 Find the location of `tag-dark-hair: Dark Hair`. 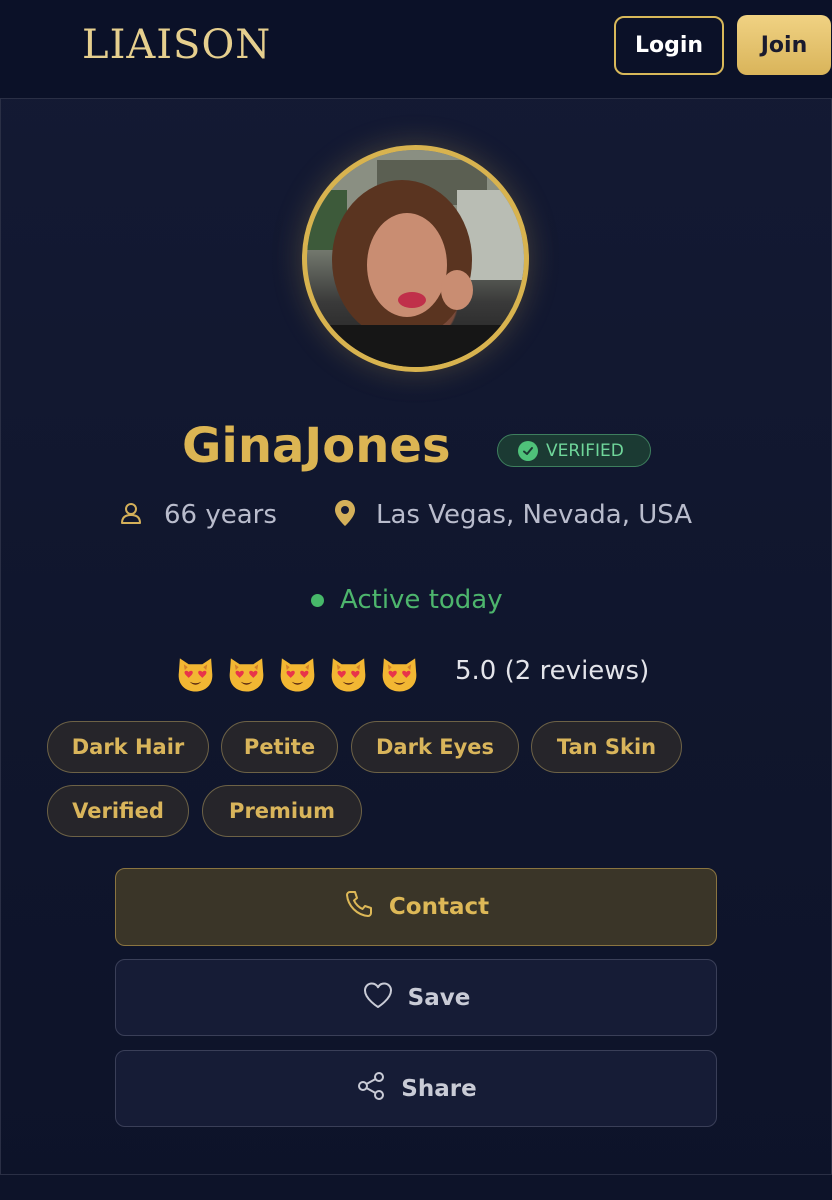

tag-dark-hair: Dark Hair is located at coordinates (128, 747).